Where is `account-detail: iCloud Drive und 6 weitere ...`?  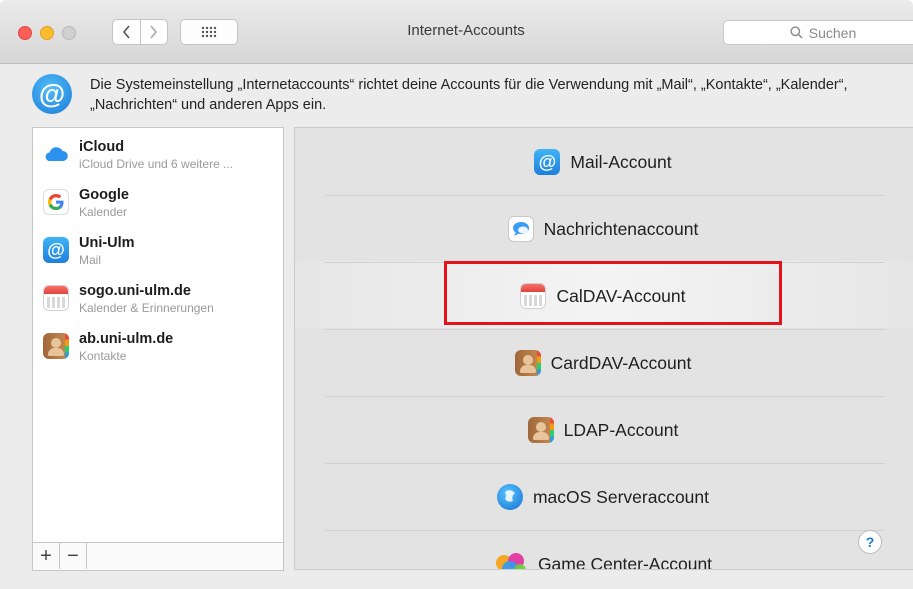 account-detail: iCloud Drive und 6 weitere ... is located at coordinates (156, 164).